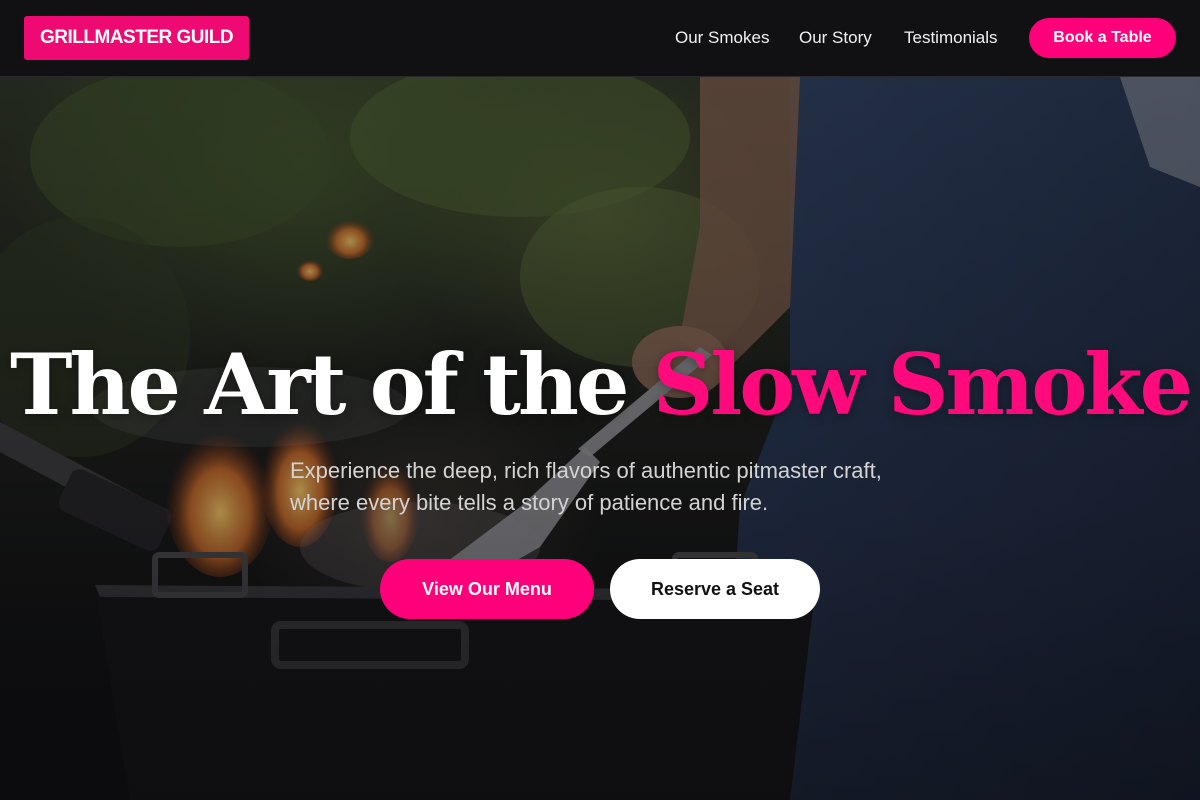 Image resolution: width=1200 pixels, height=800 pixels. I want to click on headline-main-text: The Art of the, so click(319, 384).